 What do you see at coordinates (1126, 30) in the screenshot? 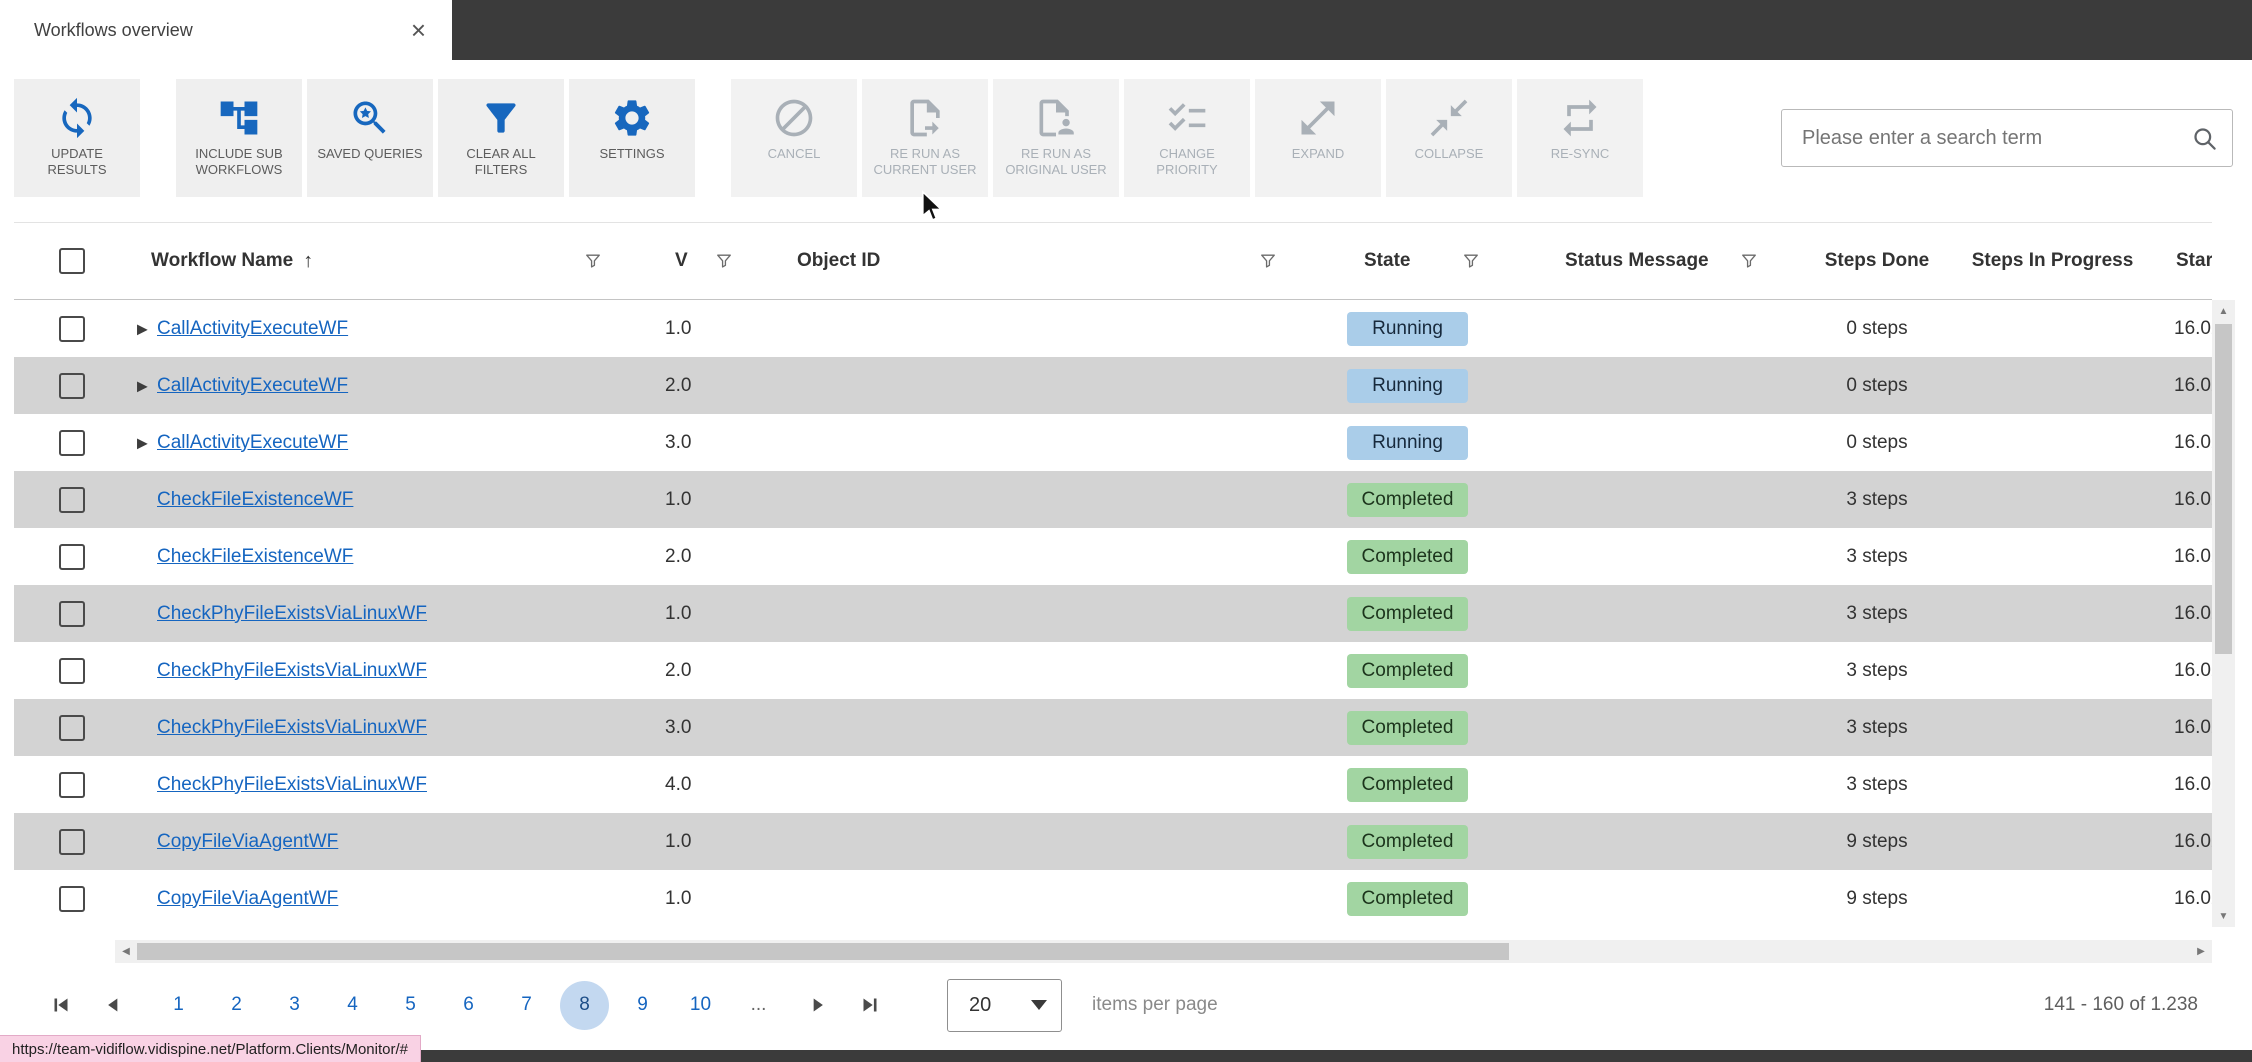
I see `window-top-bar: Workflows overview ×` at bounding box center [1126, 30].